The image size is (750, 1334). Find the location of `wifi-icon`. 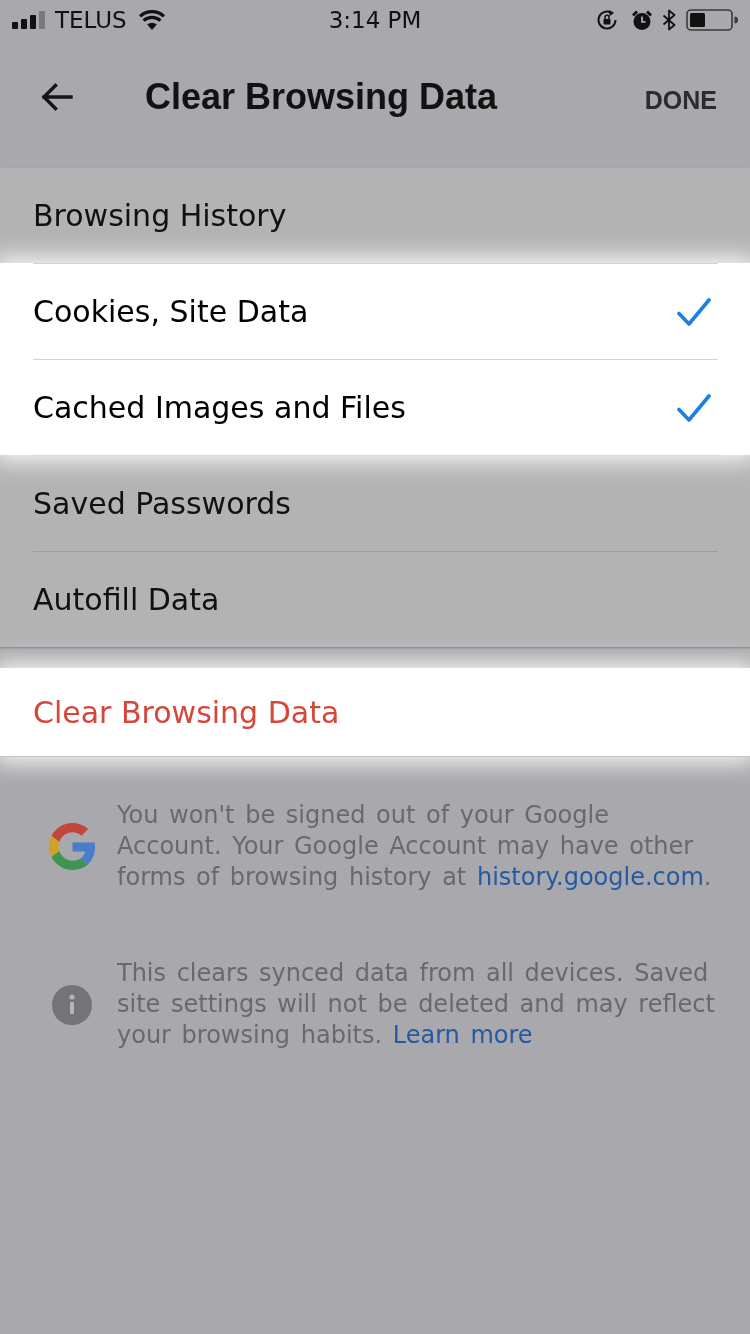

wifi-icon is located at coordinates (151, 20).